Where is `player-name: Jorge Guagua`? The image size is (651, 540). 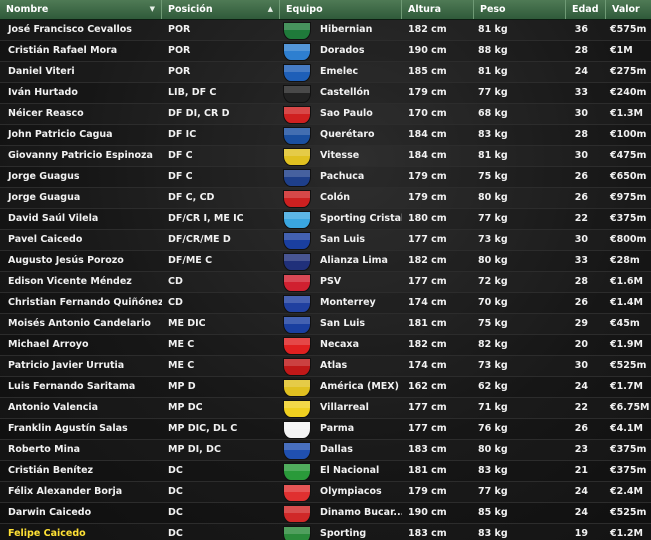
player-name: Jorge Guagua is located at coordinates (81, 198).